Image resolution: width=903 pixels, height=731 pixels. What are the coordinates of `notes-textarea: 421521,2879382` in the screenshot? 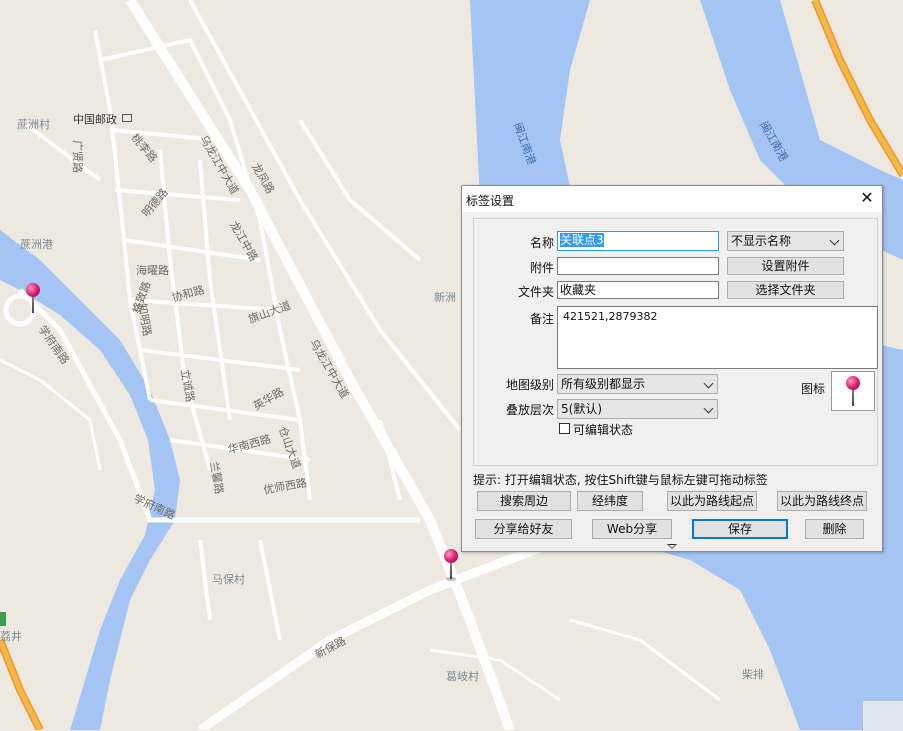 It's located at (717, 337).